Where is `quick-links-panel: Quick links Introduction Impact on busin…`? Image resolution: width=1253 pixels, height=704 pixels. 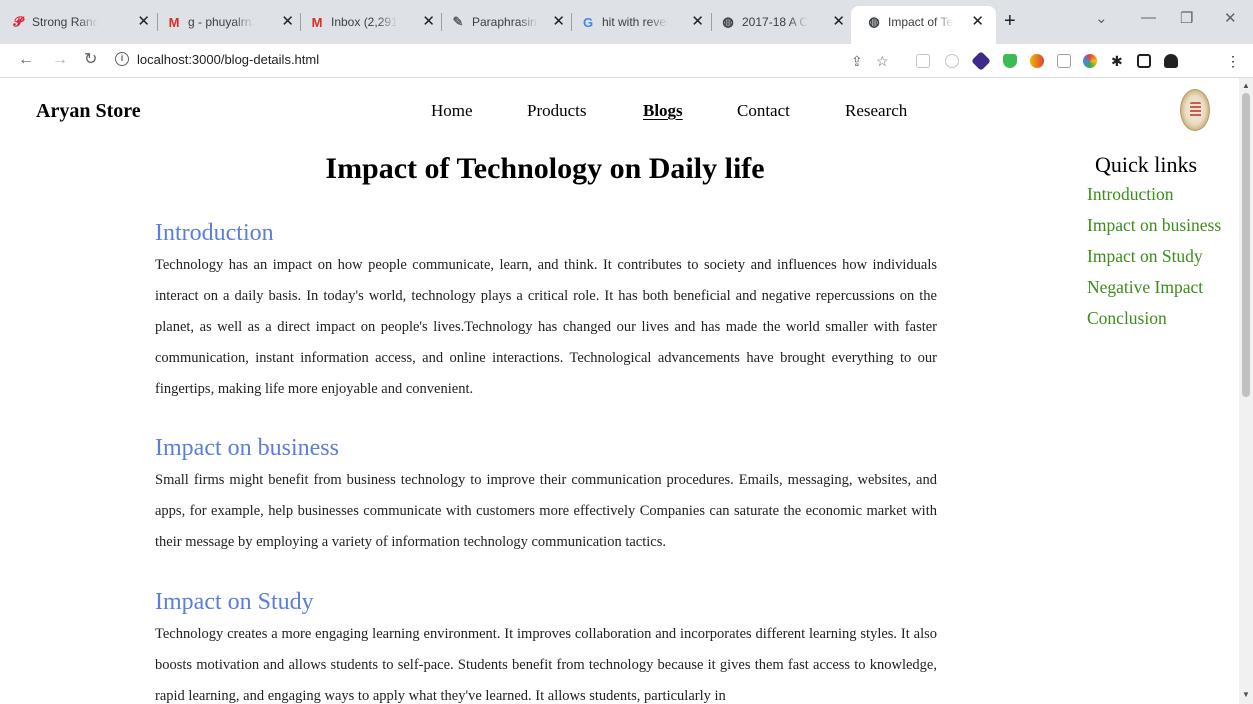
quick-links-panel: Quick links Introduction Impact on busin… is located at coordinates (1154, 242).